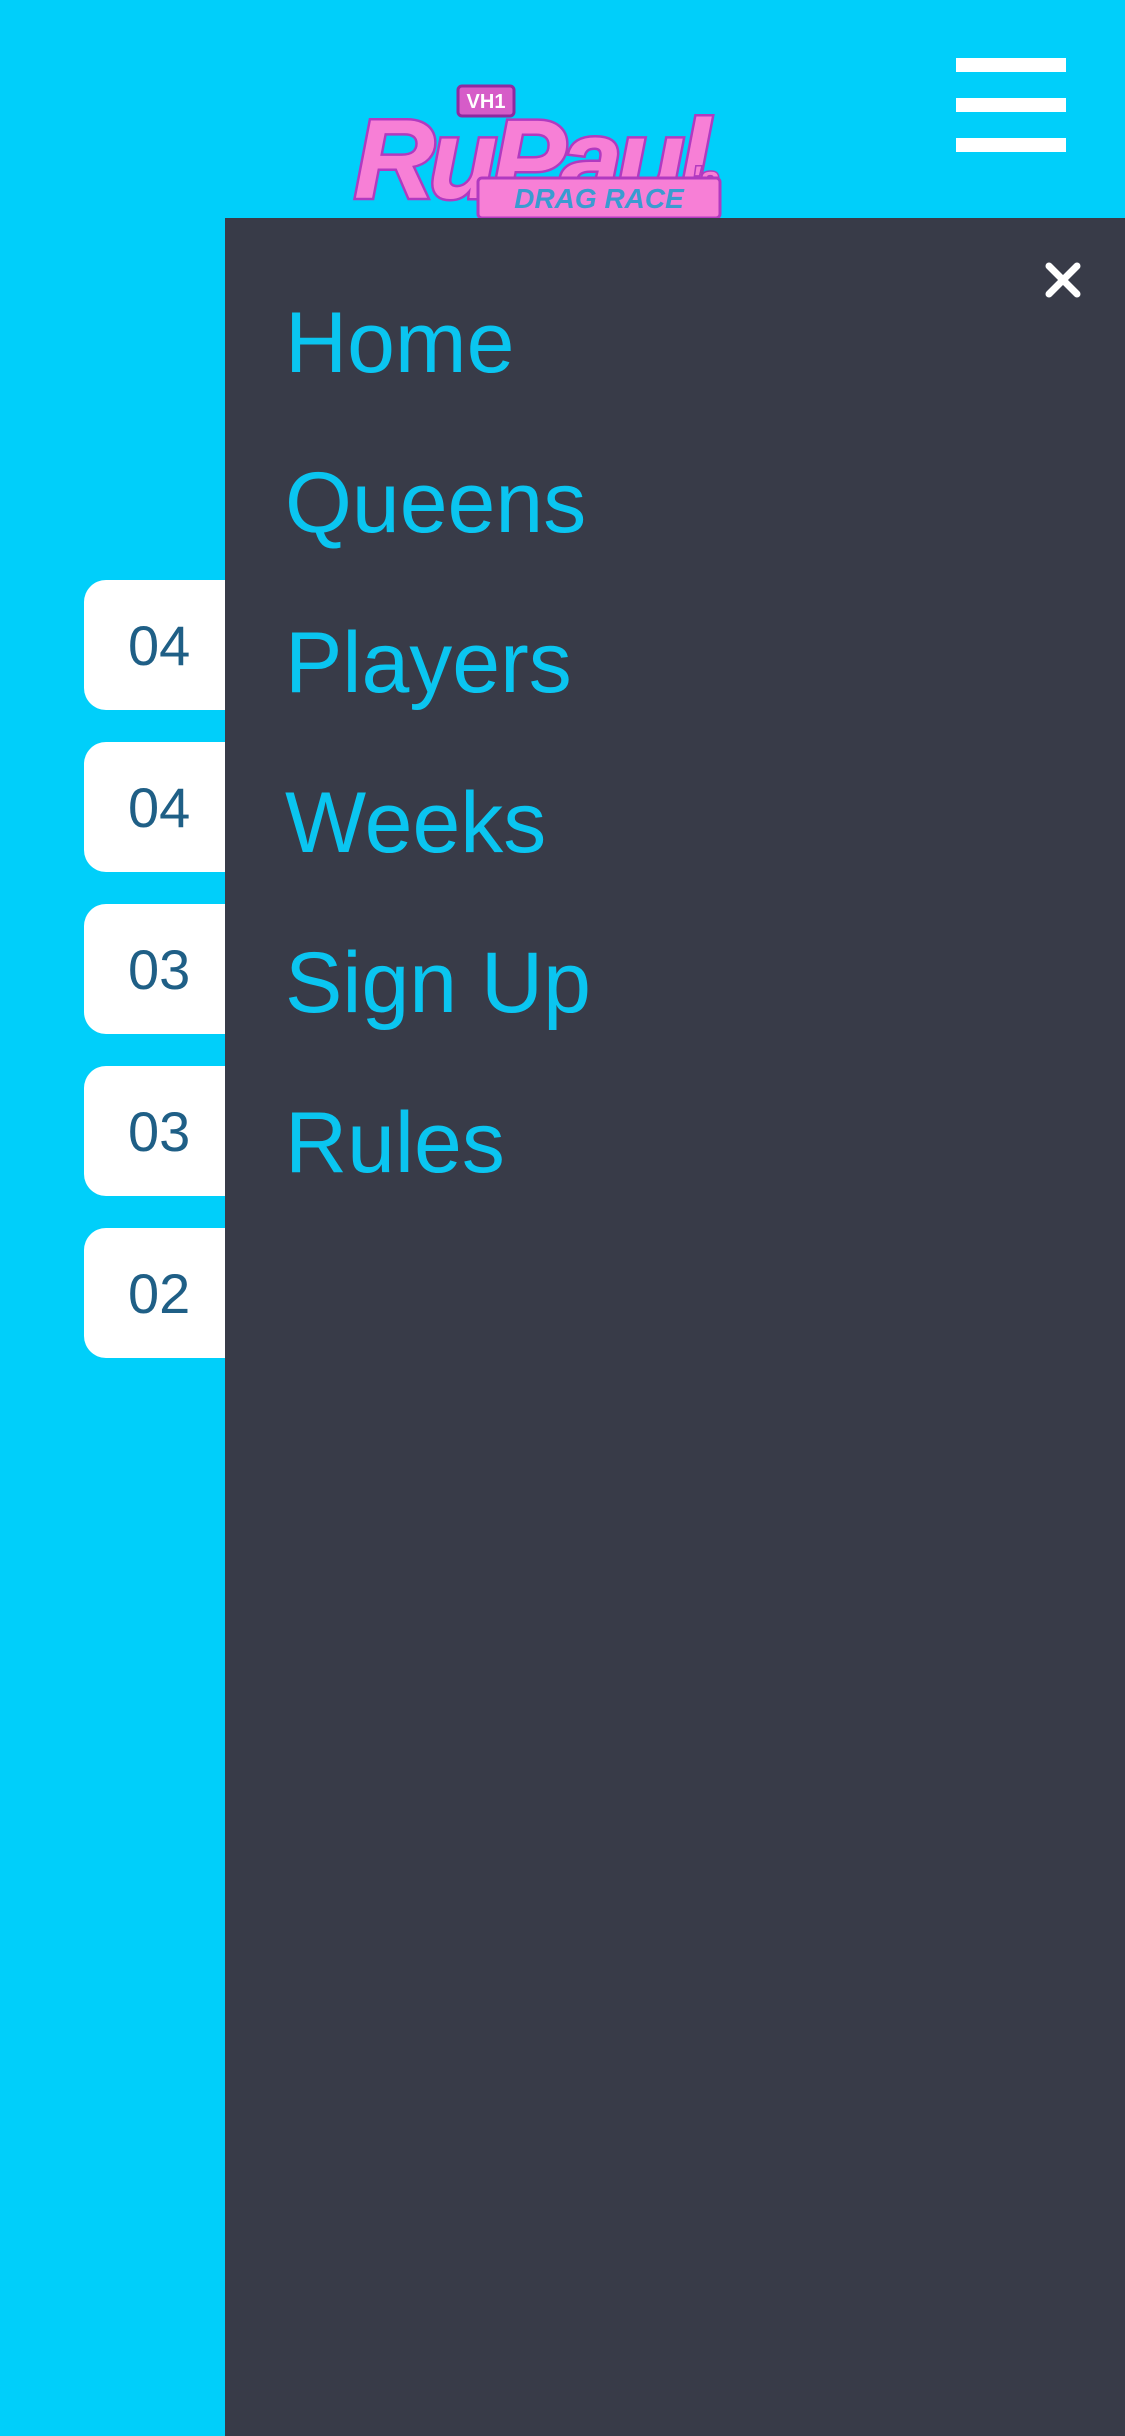 The height and width of the screenshot is (2436, 1125). Describe the element at coordinates (438, 838) in the screenshot. I see `nav-item-weeks: Weeks` at that location.